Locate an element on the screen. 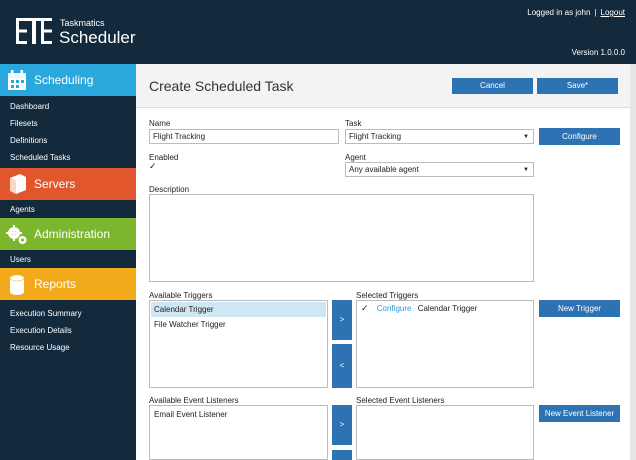 This screenshot has height=460, width=636. list-item-file-watcher-trigger: File Watcher Trigger is located at coordinates (238, 324).